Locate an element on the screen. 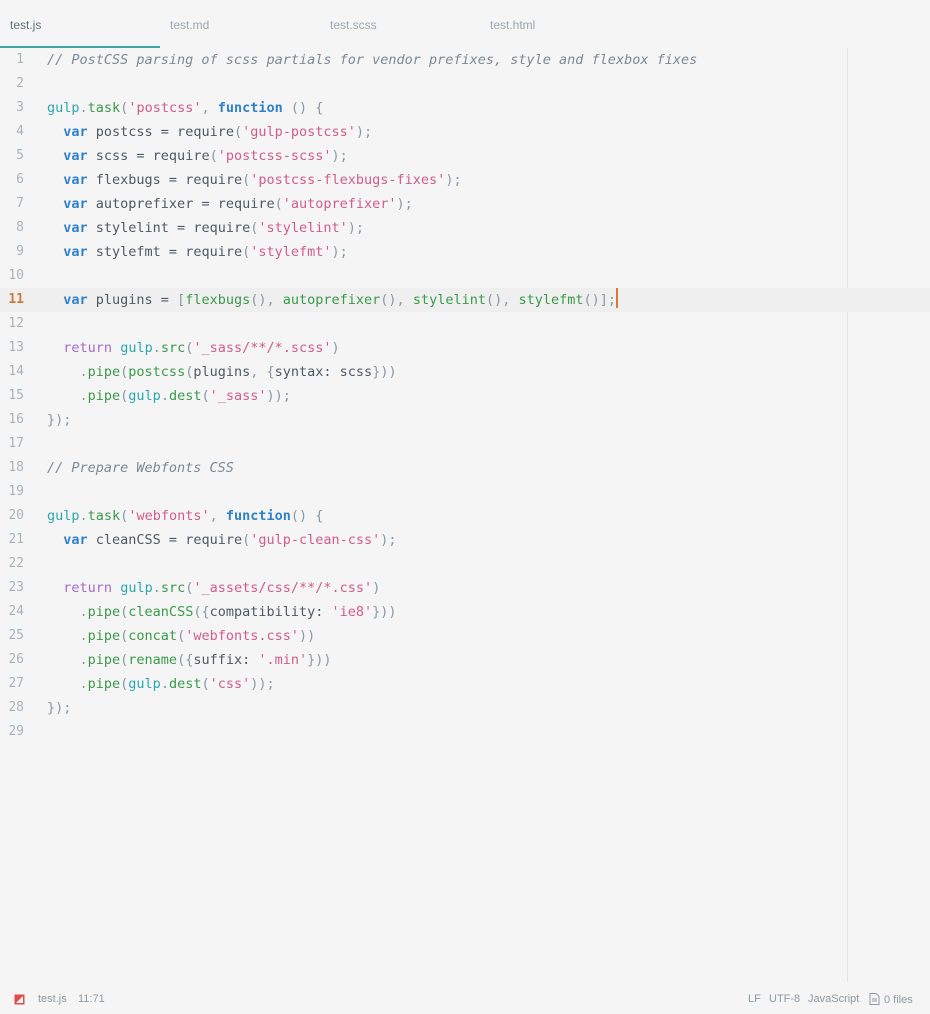  code-line: 5 var scss = require('postcss-scss'); is located at coordinates (465, 156).